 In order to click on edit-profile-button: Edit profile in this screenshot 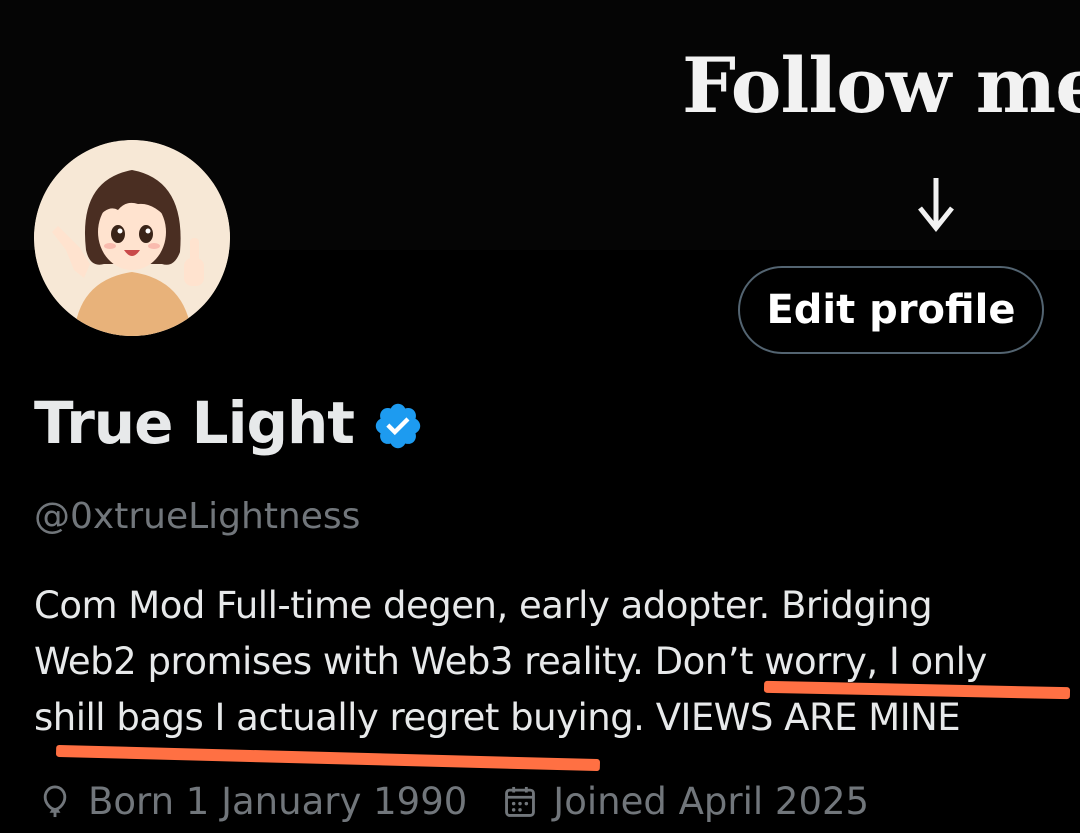, I will do `click(891, 310)`.